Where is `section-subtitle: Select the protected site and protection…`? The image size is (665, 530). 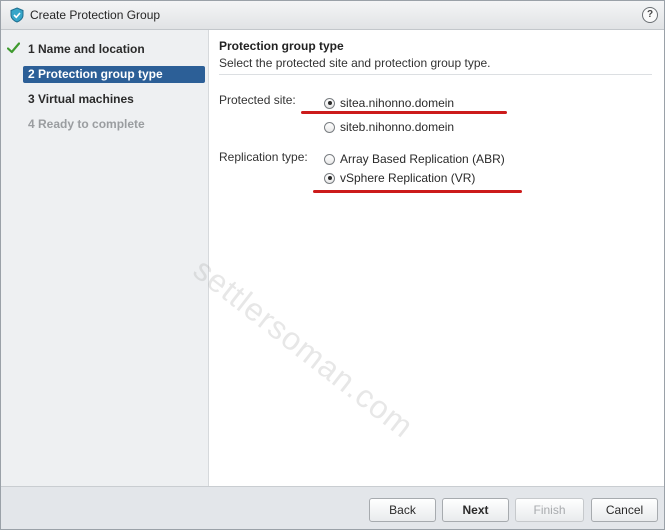
section-subtitle: Select the protected site and protection… is located at coordinates (355, 63).